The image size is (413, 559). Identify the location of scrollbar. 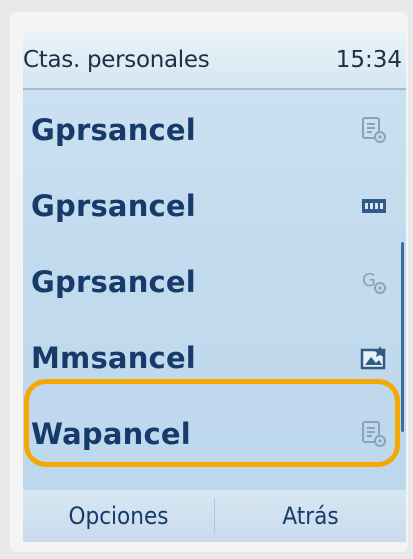
(402, 337).